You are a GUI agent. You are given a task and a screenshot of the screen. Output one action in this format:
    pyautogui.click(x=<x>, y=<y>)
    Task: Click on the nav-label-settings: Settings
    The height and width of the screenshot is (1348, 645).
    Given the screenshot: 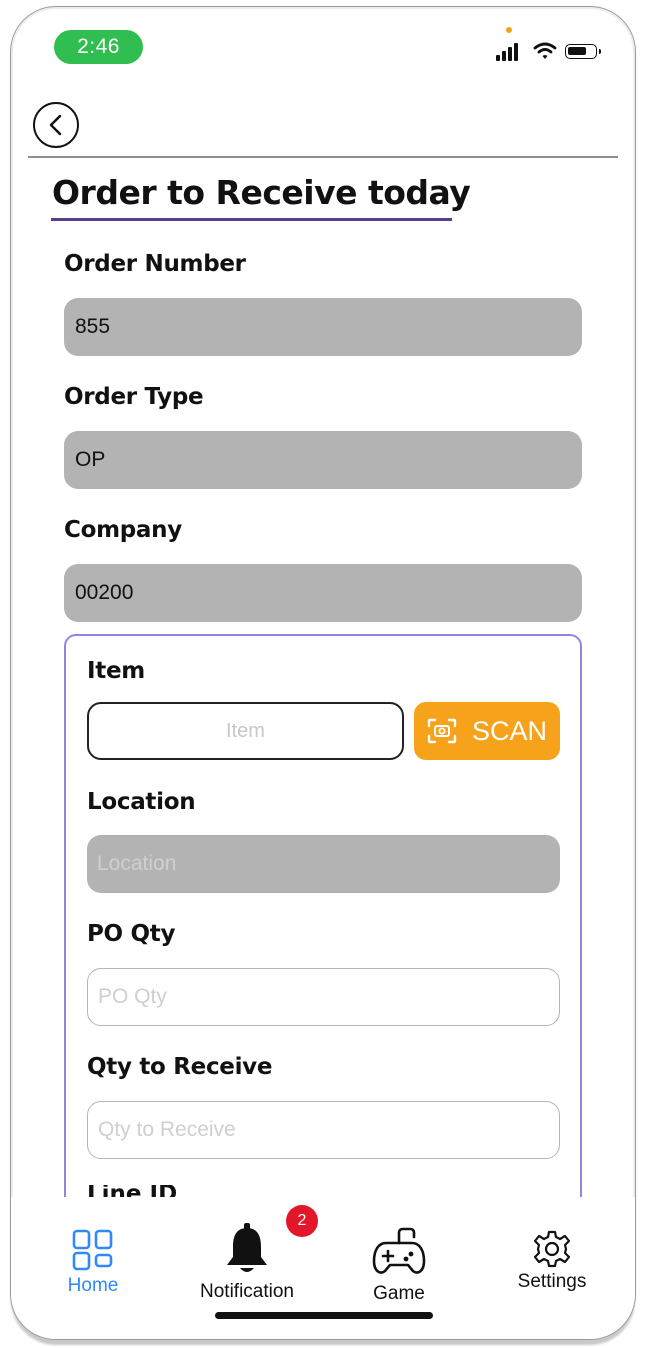 What is the action you would take?
    pyautogui.click(x=552, y=1281)
    